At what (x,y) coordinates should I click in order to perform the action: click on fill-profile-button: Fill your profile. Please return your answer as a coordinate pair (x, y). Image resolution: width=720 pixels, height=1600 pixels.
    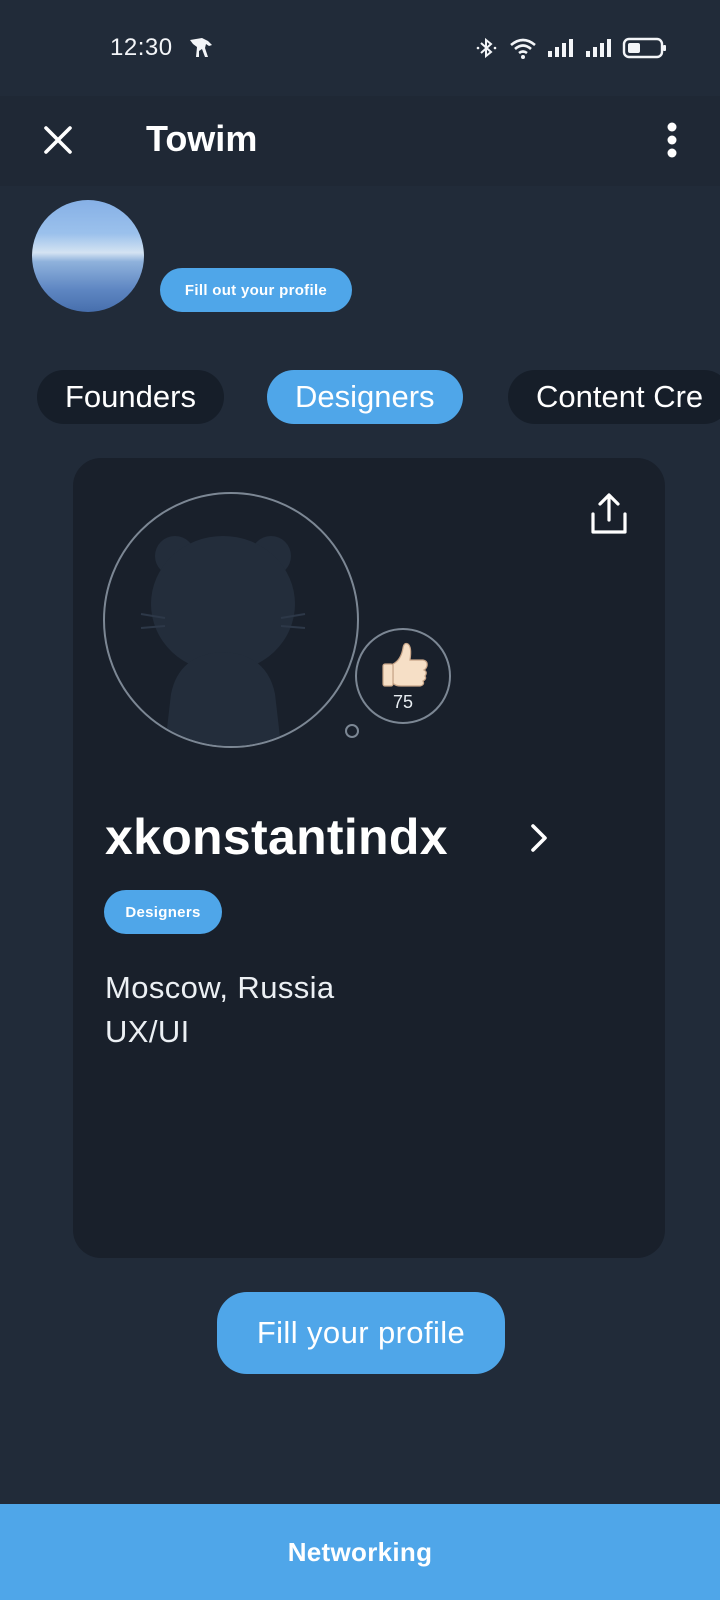
    Looking at the image, I should click on (361, 1333).